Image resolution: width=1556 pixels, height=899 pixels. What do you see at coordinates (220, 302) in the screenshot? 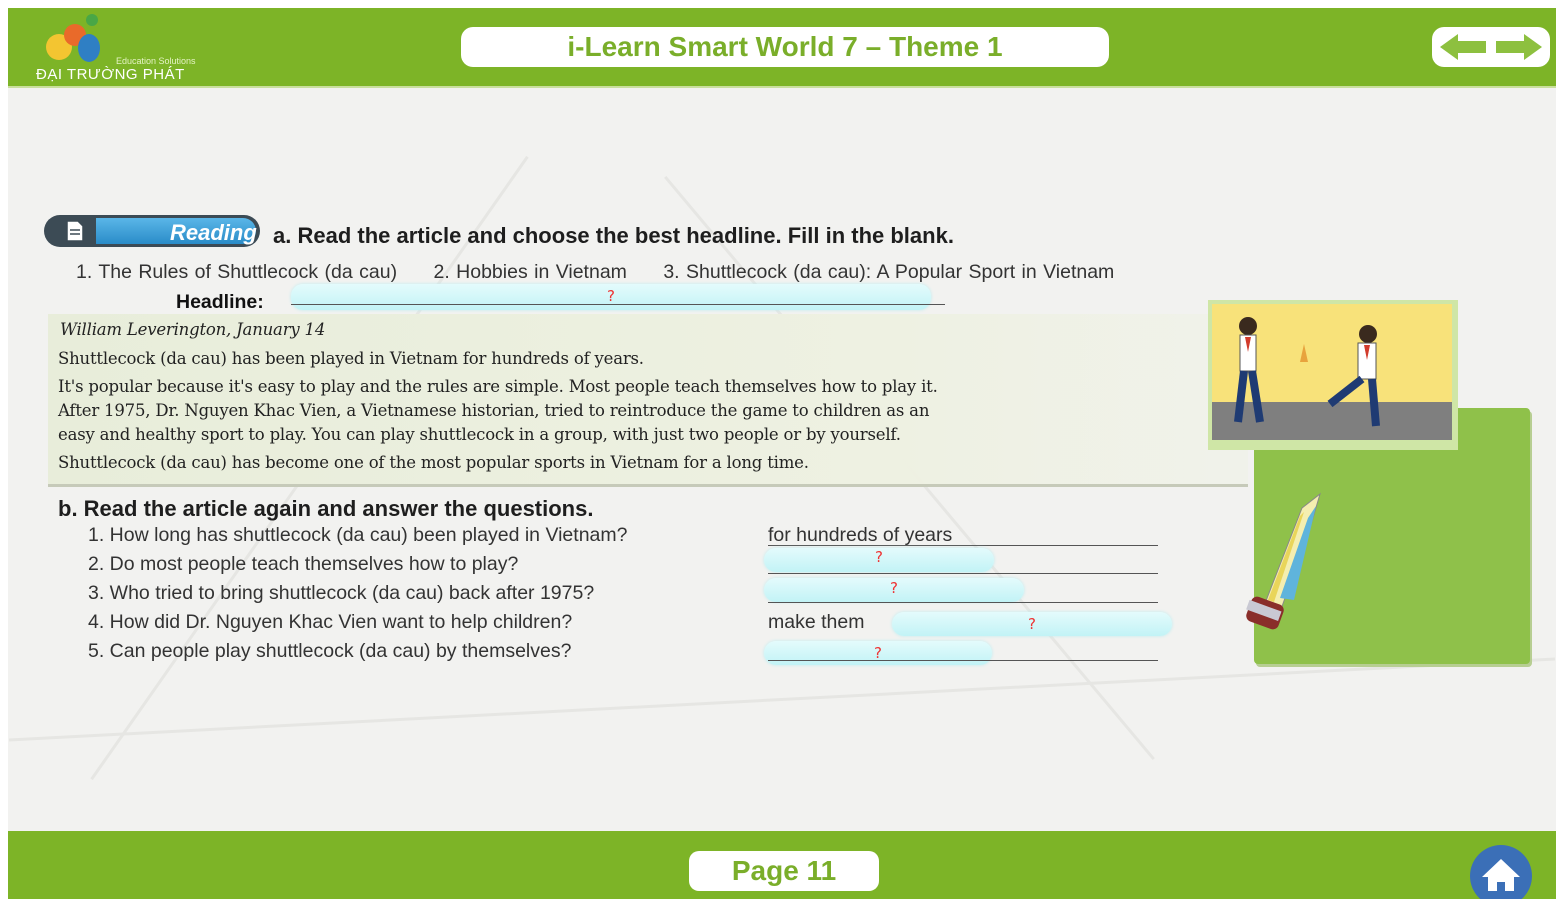
I see `headline-label: Headline:` at bounding box center [220, 302].